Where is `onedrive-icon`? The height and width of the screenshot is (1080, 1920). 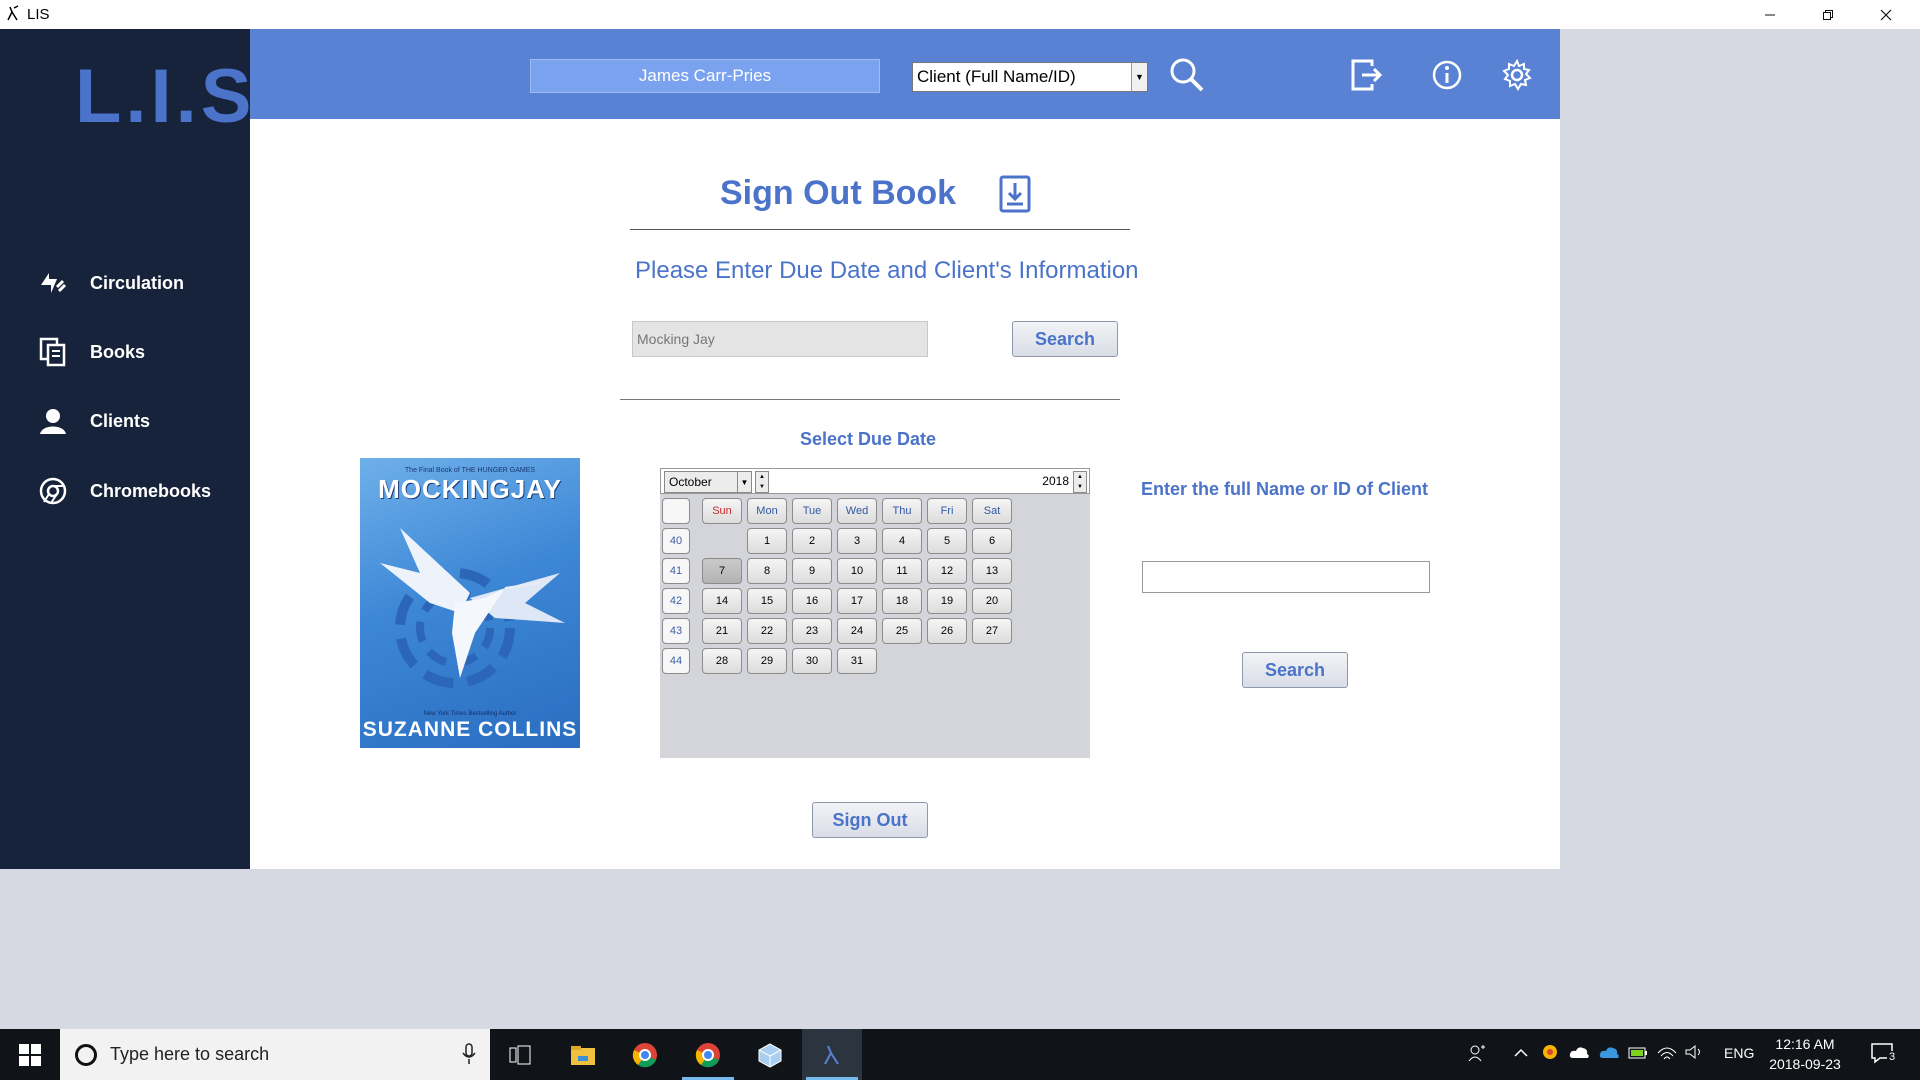 onedrive-icon is located at coordinates (1609, 1053).